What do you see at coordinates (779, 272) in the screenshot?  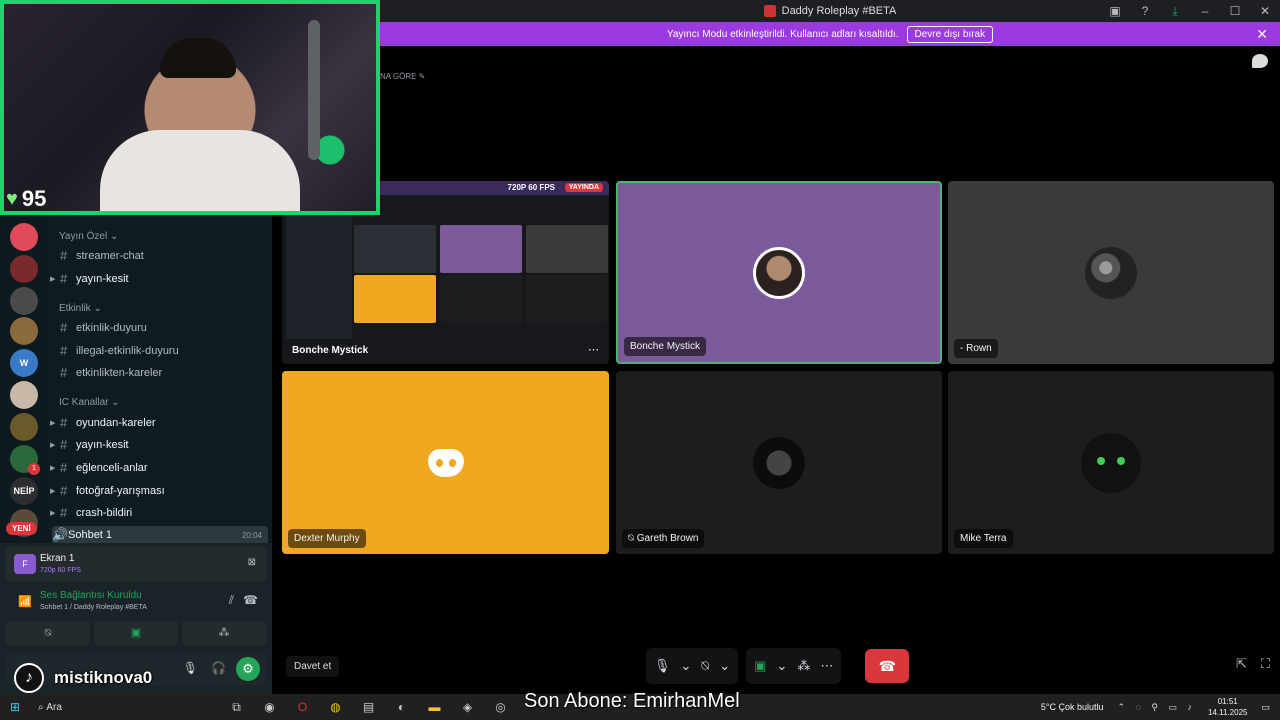 I see `participant-tile-bonche: Bonche Mystick` at bounding box center [779, 272].